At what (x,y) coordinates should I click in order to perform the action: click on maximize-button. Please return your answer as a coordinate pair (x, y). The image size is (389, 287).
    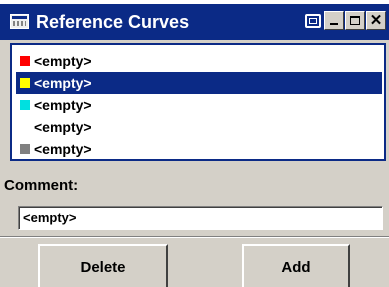
    Looking at the image, I should click on (355, 20).